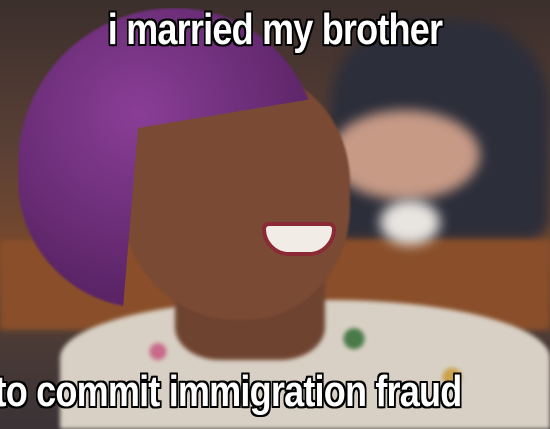  I want to click on background-cup, so click(410, 222).